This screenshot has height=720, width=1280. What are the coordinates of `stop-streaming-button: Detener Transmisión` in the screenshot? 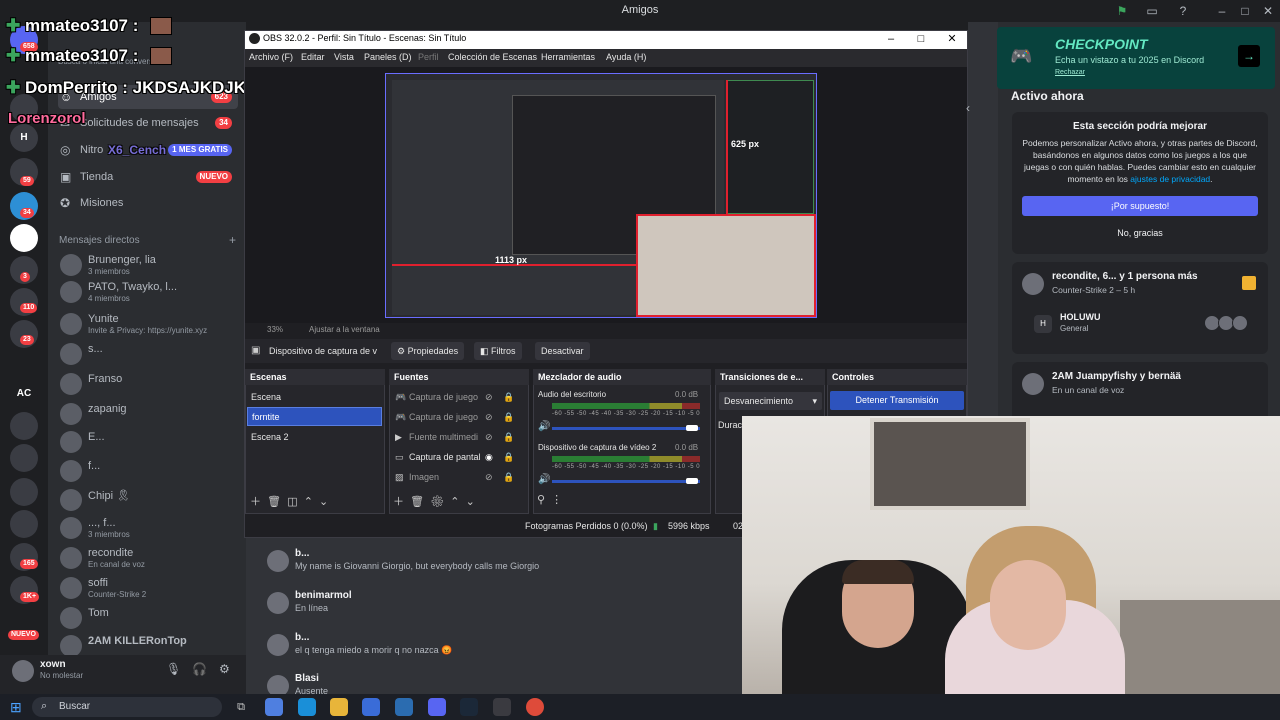 It's located at (897, 400).